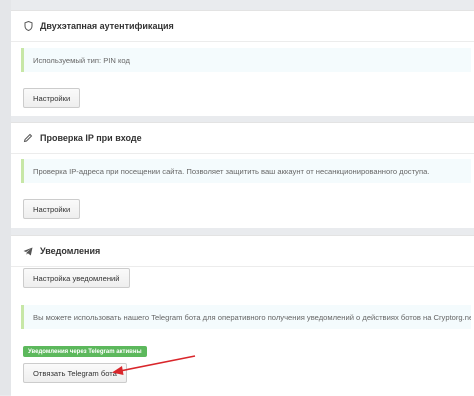 The image size is (474, 396). I want to click on ip-check-header: Проверка IP при входе, so click(242, 138).